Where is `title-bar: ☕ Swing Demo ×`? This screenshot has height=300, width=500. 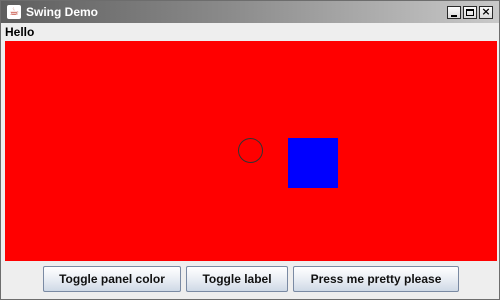
title-bar: ☕ Swing Demo × is located at coordinates (250, 12).